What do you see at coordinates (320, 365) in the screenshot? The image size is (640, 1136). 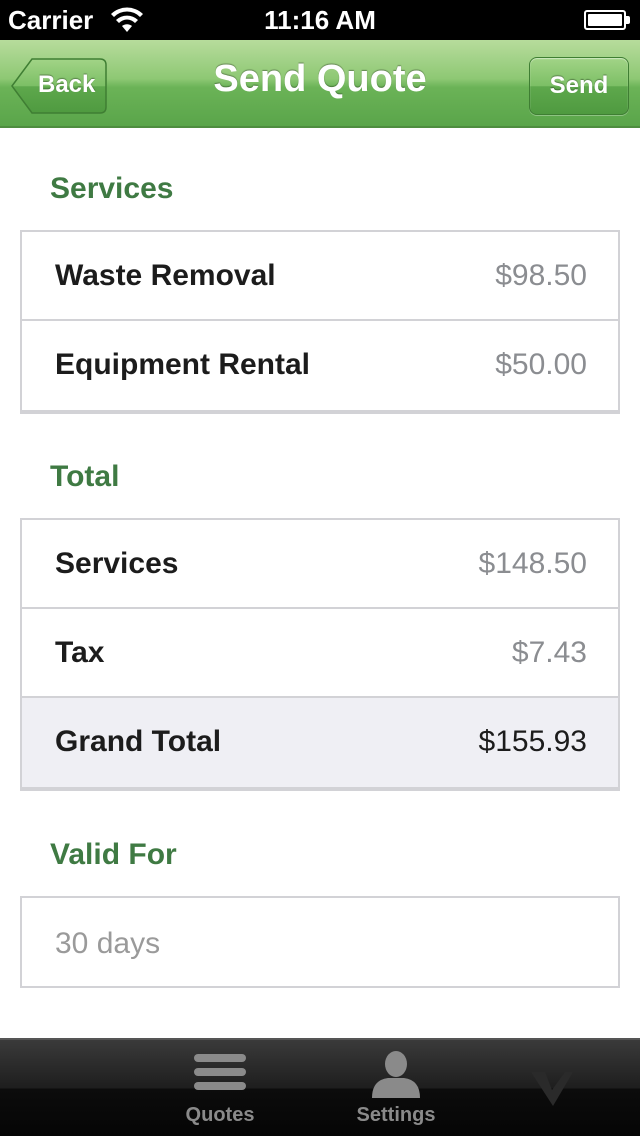 I see `service-row-equipment-rental: Equipment Rental $50.00` at bounding box center [320, 365].